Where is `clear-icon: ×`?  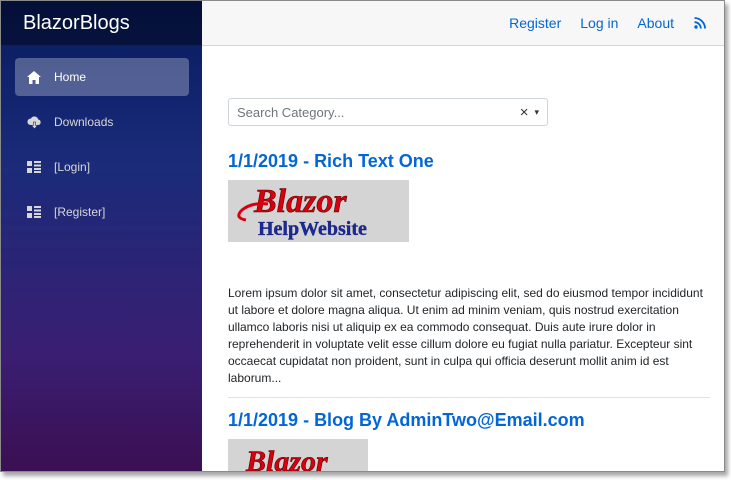 clear-icon: × is located at coordinates (524, 112).